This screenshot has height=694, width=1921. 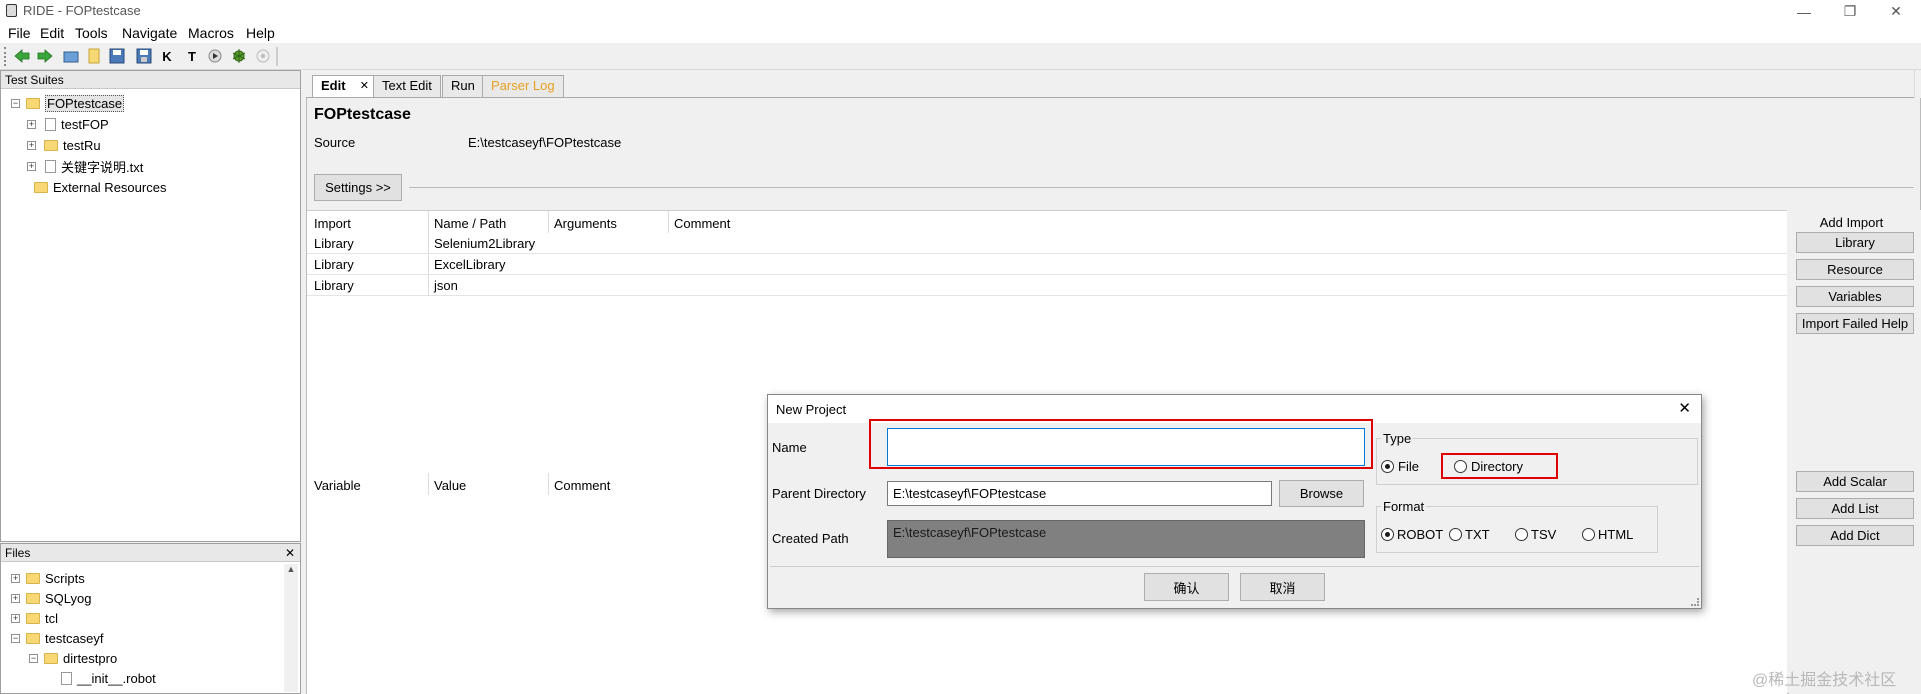 What do you see at coordinates (85, 124) in the screenshot?
I see `tree-item-label: testFOP` at bounding box center [85, 124].